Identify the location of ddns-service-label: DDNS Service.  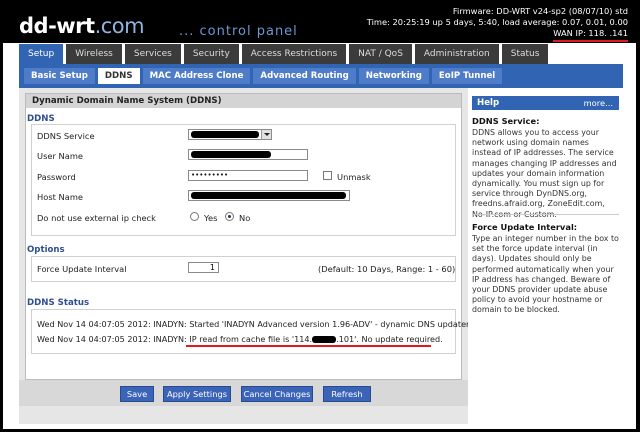
(66, 136).